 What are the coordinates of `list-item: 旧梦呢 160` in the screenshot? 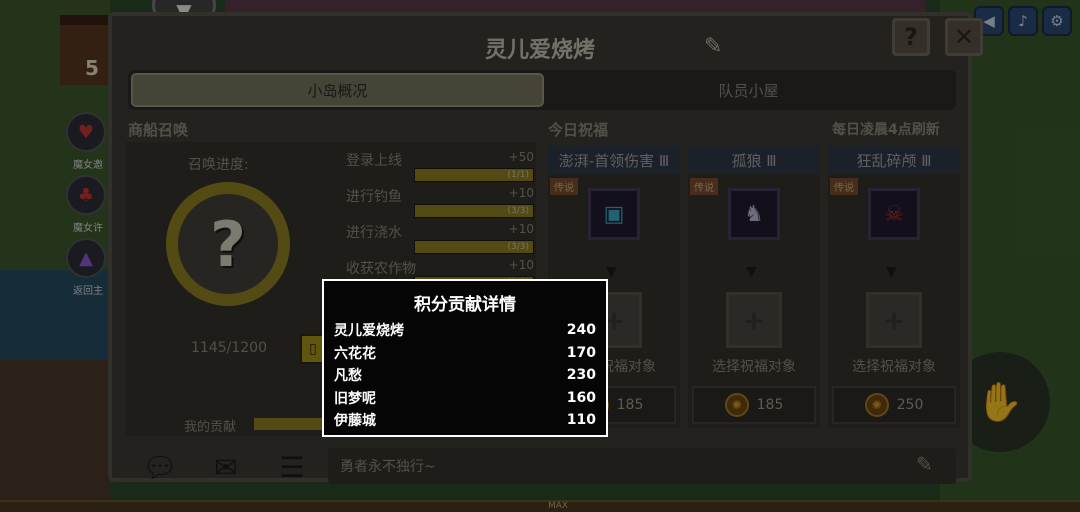 It's located at (465, 398).